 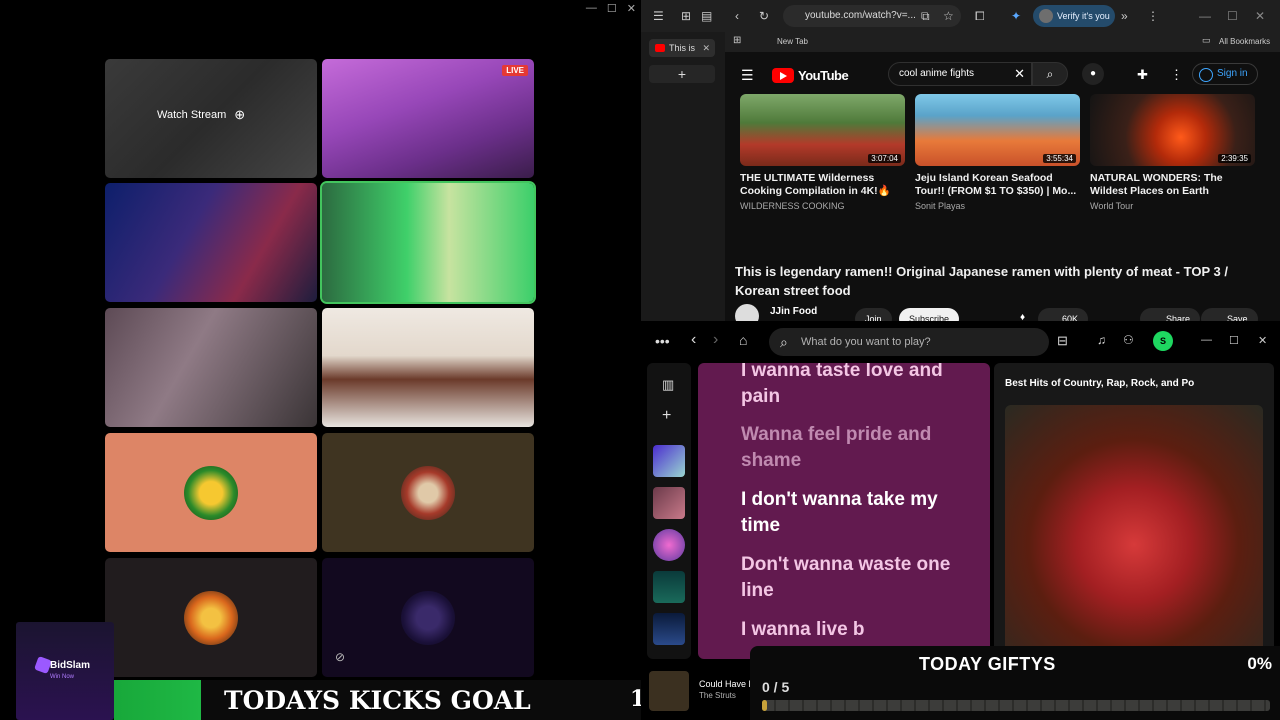 I want to click on now-playing-panel: Best Hits of Country, Rap, Rock, and Po, so click(x=1134, y=511).